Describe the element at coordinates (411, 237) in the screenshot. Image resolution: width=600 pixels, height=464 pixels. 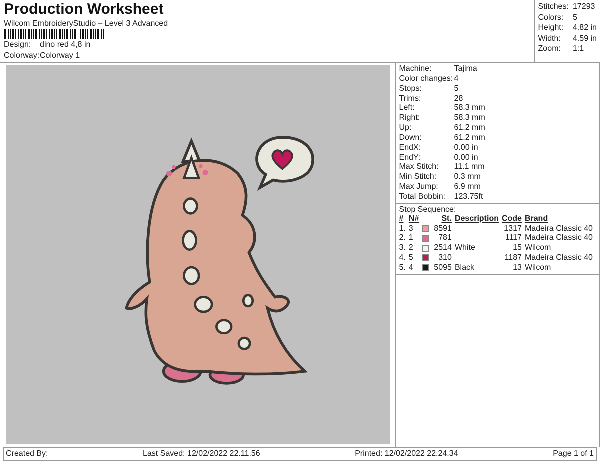
I see `table-cell: 1` at that location.